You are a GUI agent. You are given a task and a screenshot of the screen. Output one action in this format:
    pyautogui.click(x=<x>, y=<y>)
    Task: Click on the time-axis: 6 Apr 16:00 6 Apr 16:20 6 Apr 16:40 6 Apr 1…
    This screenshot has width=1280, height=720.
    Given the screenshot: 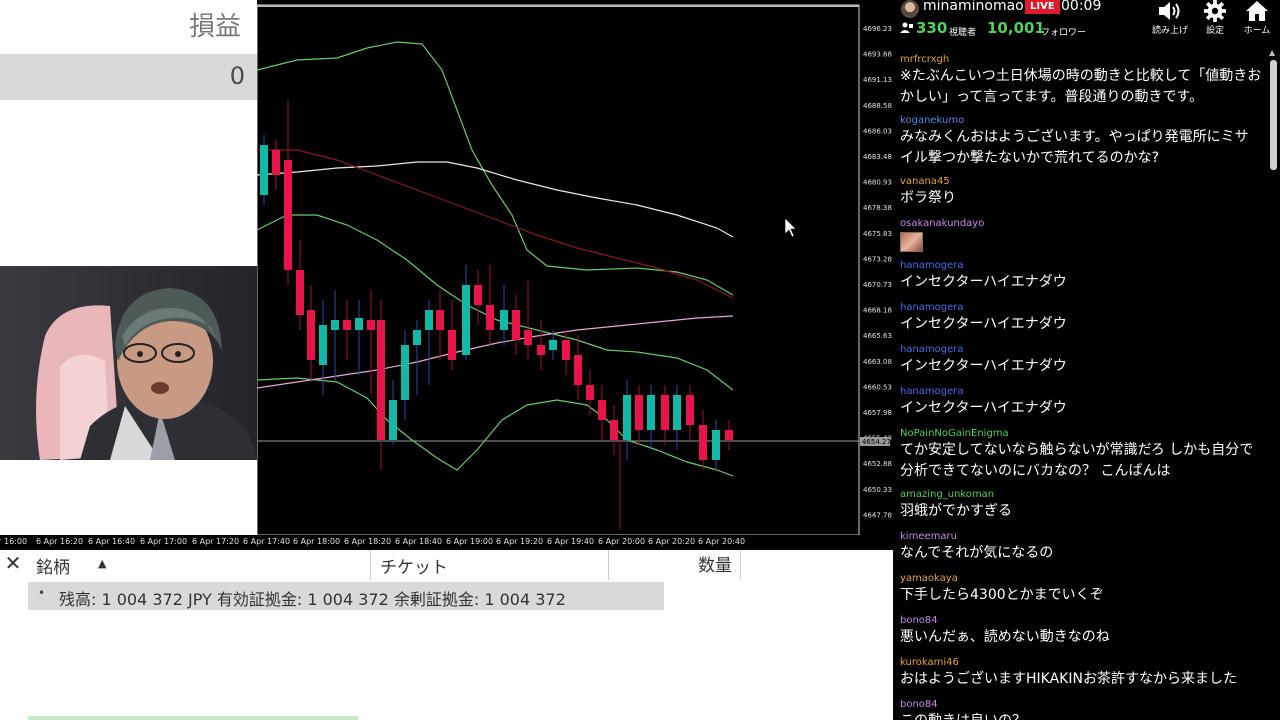 What is the action you would take?
    pyautogui.click(x=430, y=542)
    